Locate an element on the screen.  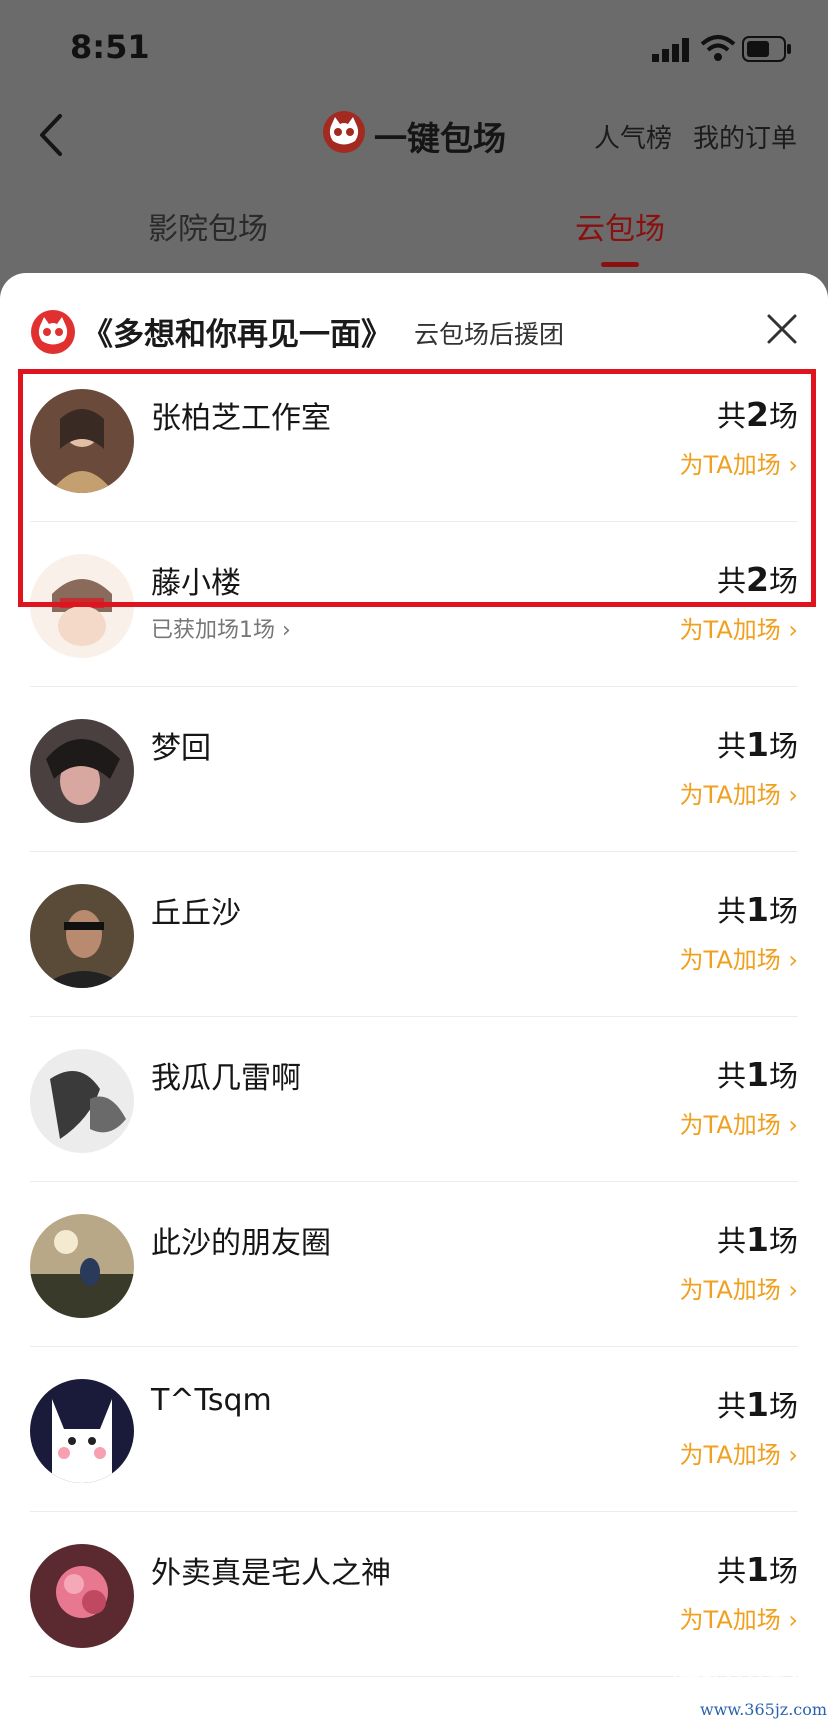
list-item: 藤小楼 已获加场1场 › 共2场 为TA加场 › is located at coordinates (414, 604).